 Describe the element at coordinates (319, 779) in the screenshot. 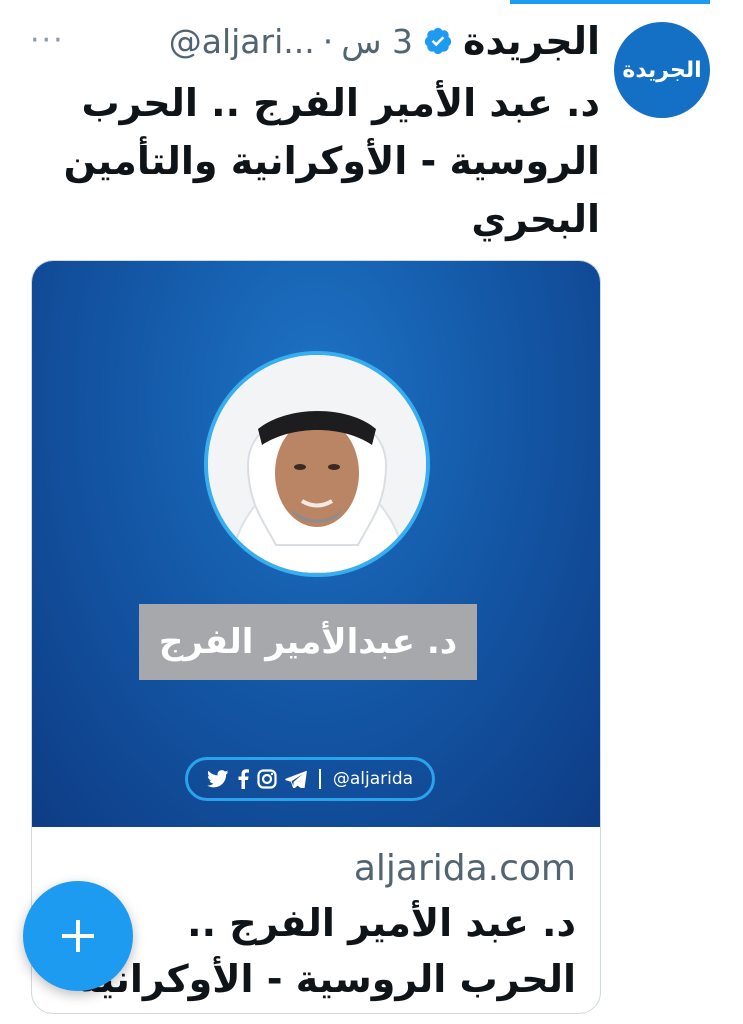

I see `social-separator` at that location.